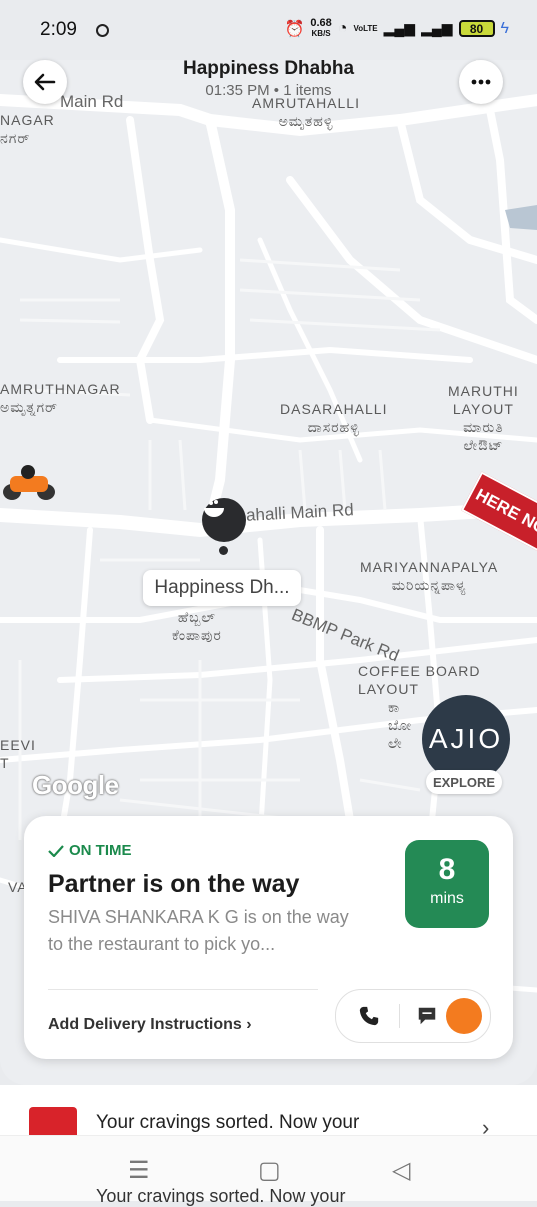  What do you see at coordinates (197, 635) in the screenshot?
I see `kempapura-kn-2: ಕೆಂಪಾಪುರ` at bounding box center [197, 635].